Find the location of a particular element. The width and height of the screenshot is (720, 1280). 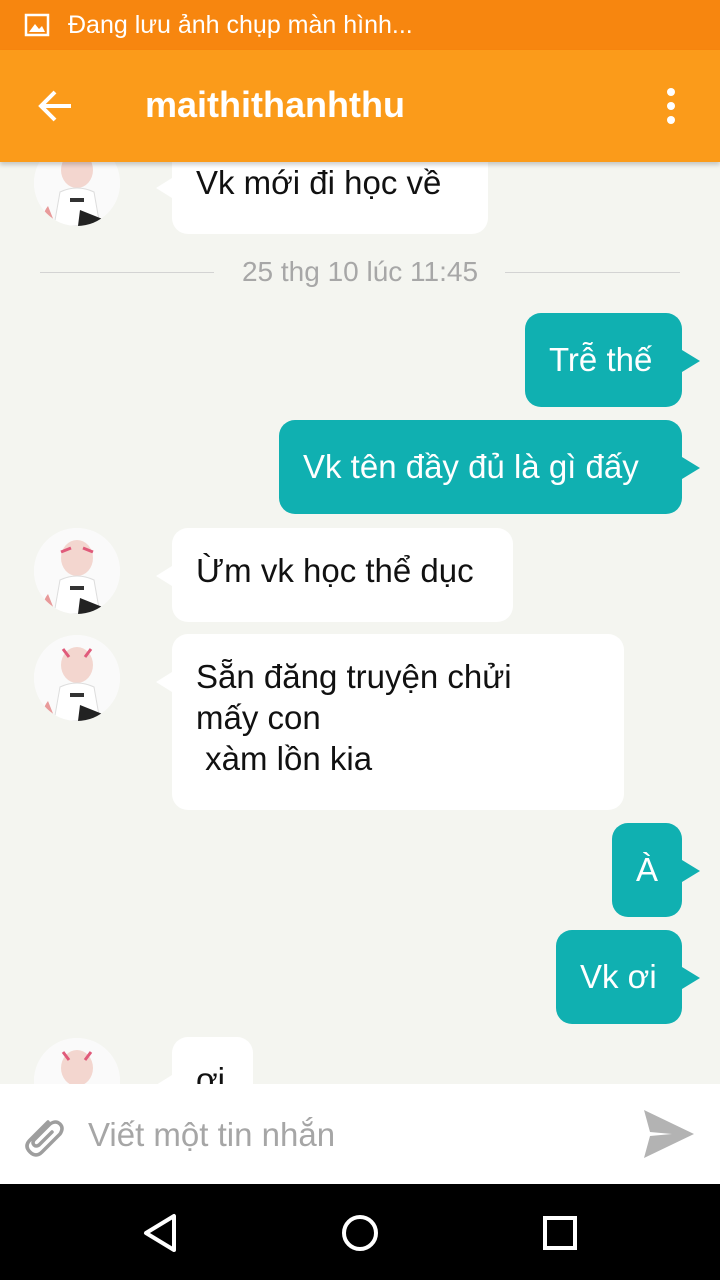

message-line: mấy con is located at coordinates (258, 717).